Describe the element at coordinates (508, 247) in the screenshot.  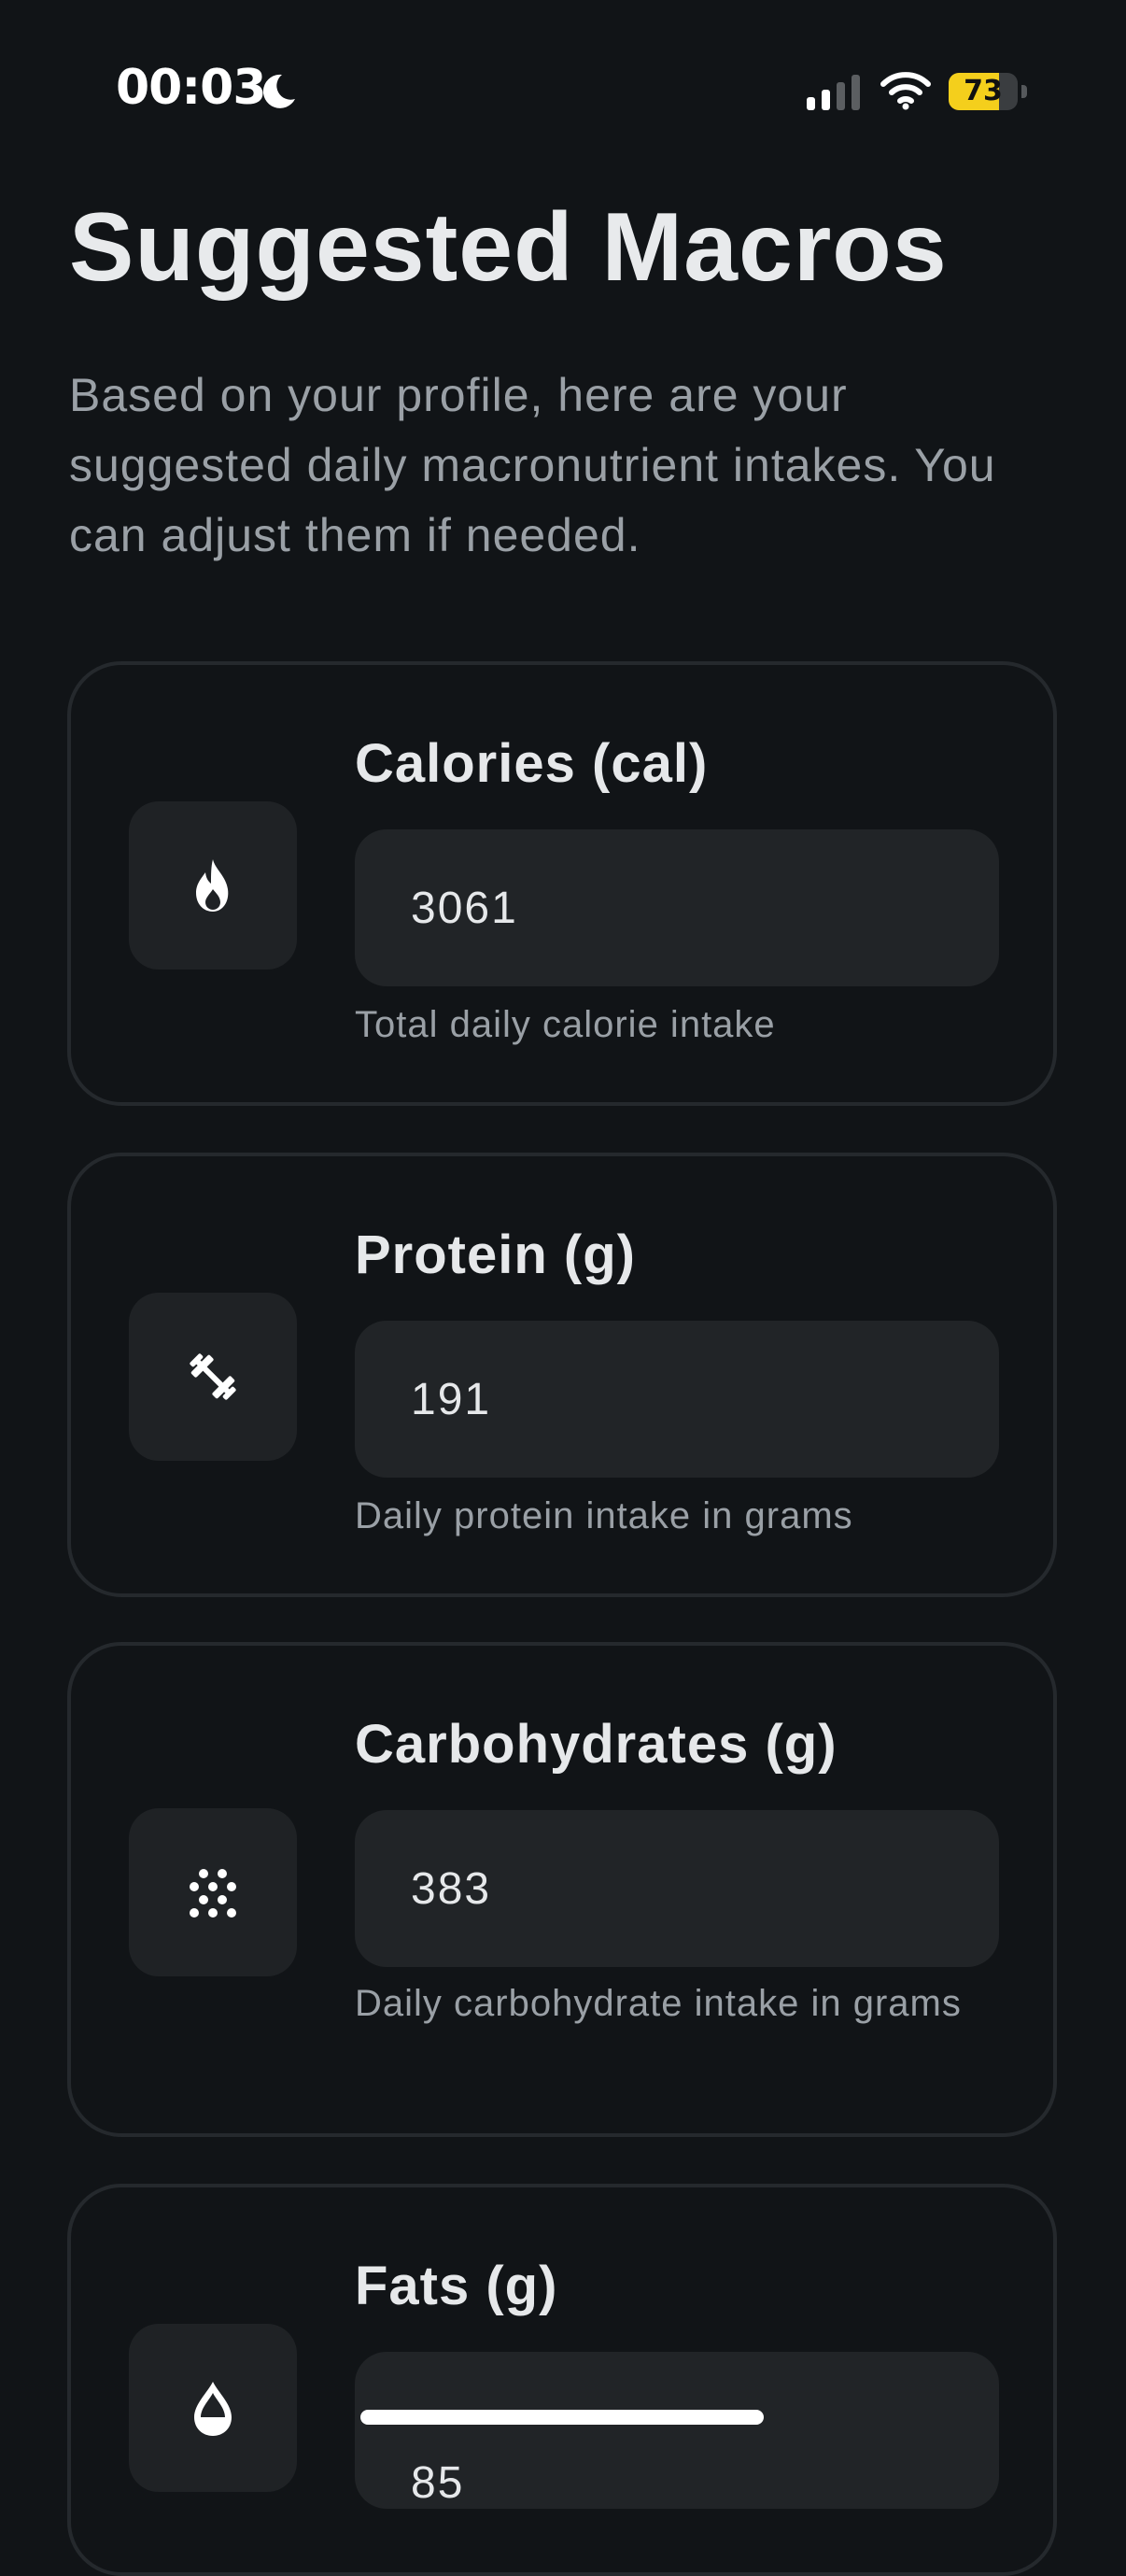
I see `page-title: Suggested Macros` at that location.